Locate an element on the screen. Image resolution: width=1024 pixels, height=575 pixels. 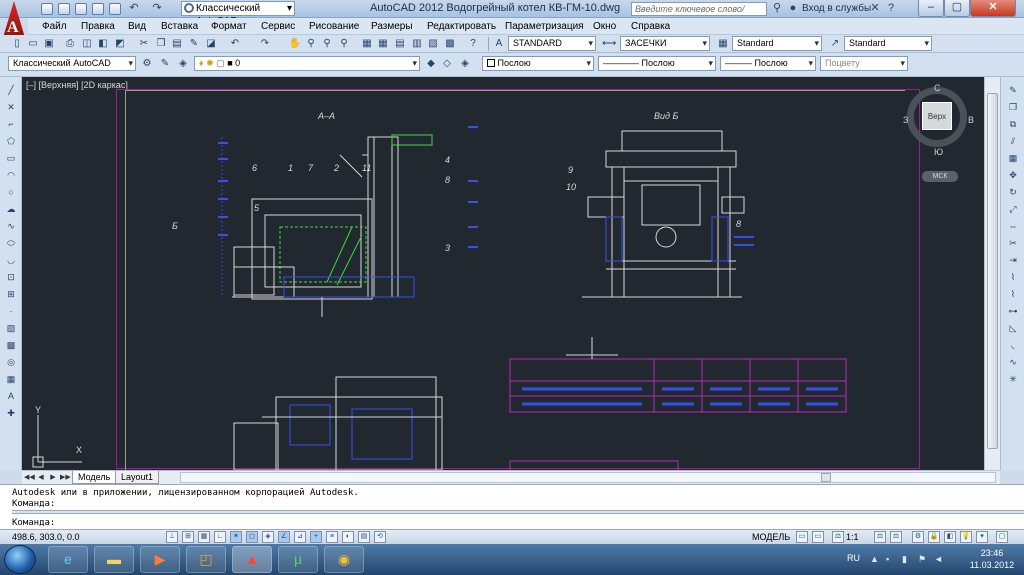
utorrent-icon: µ is located at coordinates (298, 559).